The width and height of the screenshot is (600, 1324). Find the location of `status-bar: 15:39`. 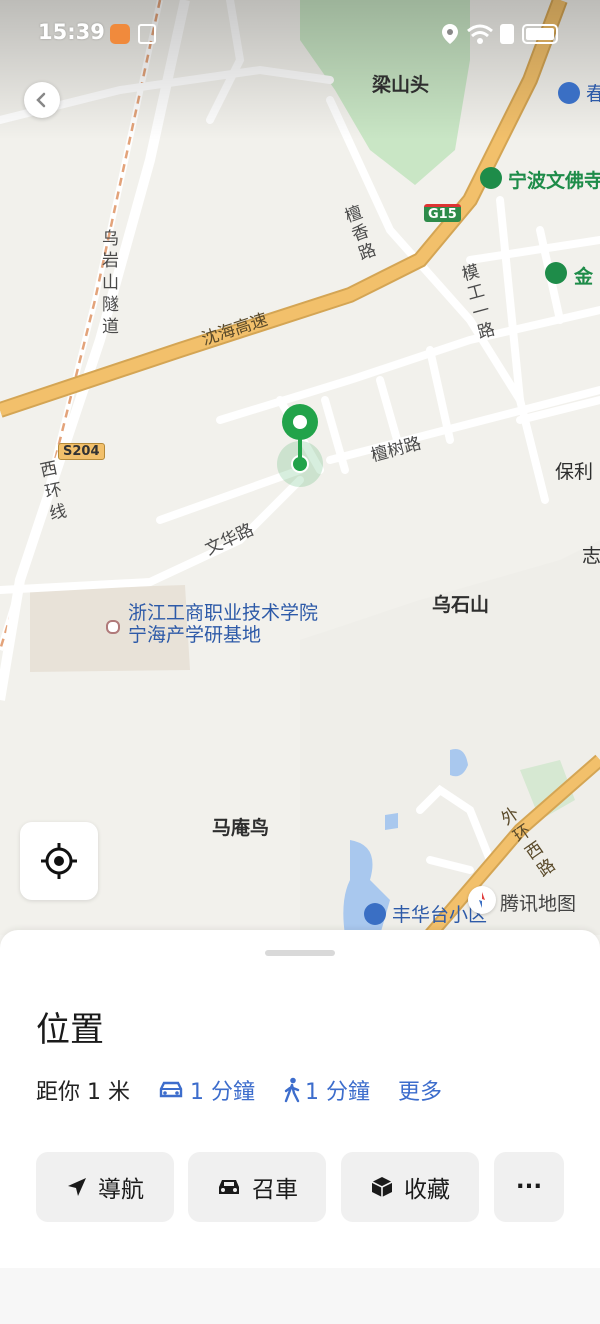

status-bar: 15:39 is located at coordinates (300, 34).